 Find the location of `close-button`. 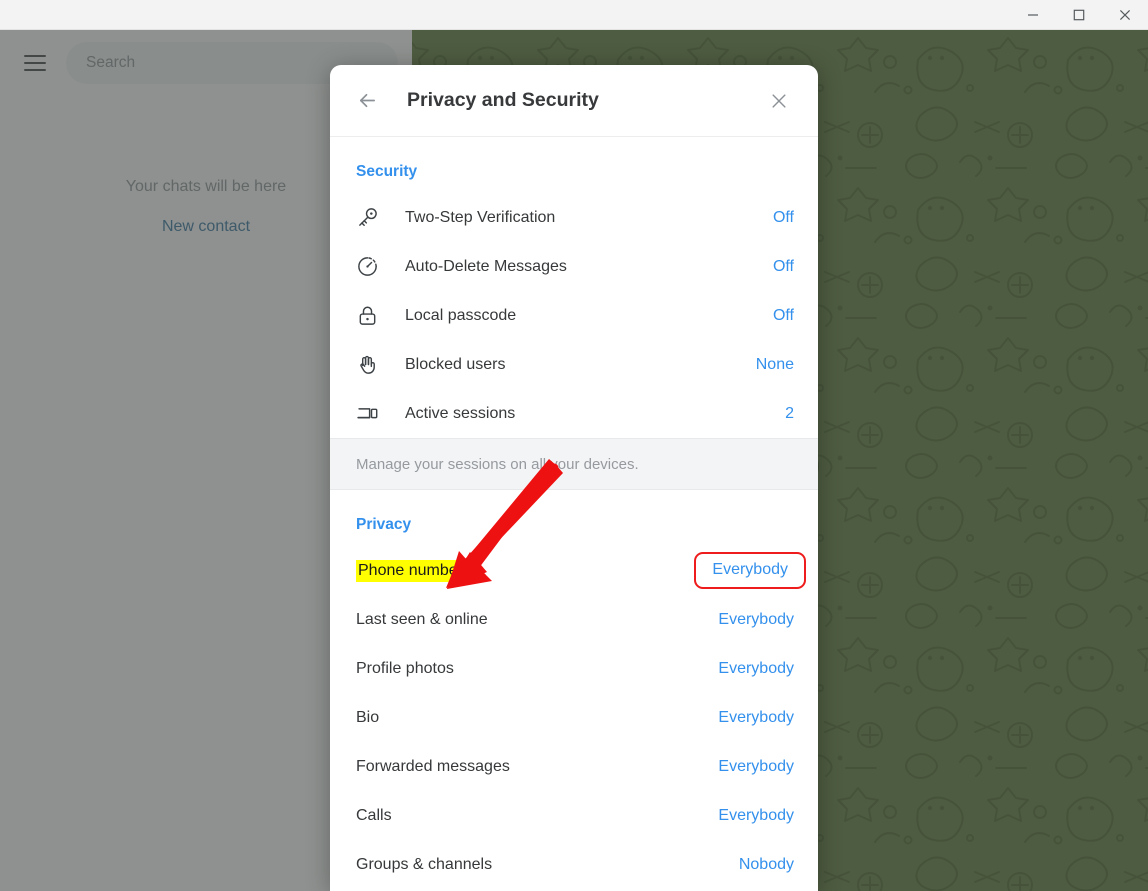

close-button is located at coordinates (779, 101).